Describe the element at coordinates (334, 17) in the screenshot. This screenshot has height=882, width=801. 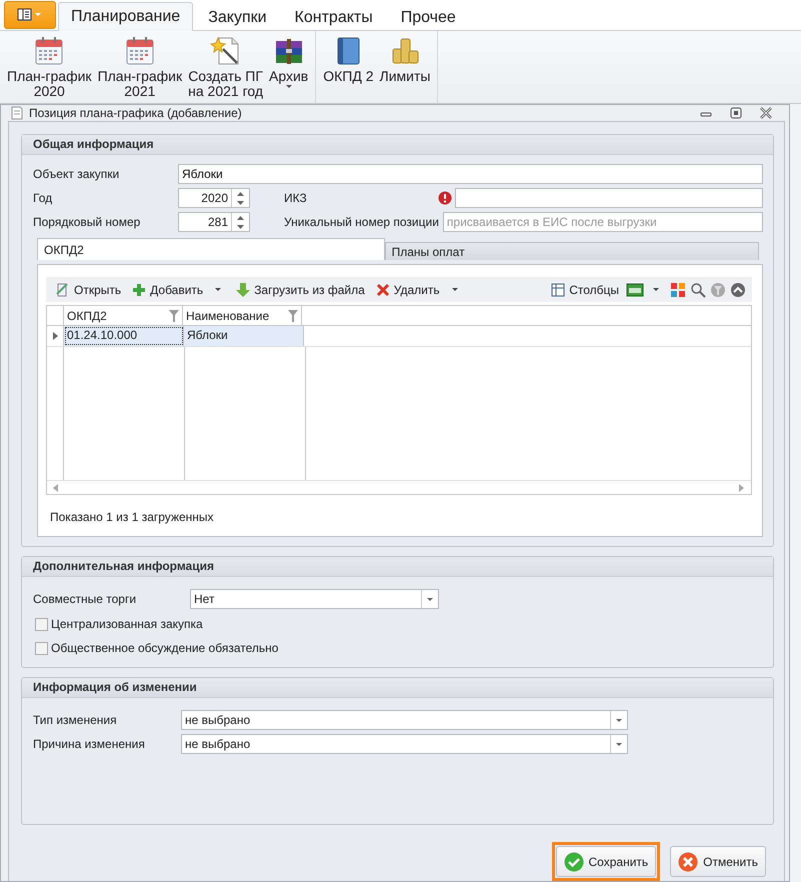
I see `ribbon-tab: Контракты` at that location.